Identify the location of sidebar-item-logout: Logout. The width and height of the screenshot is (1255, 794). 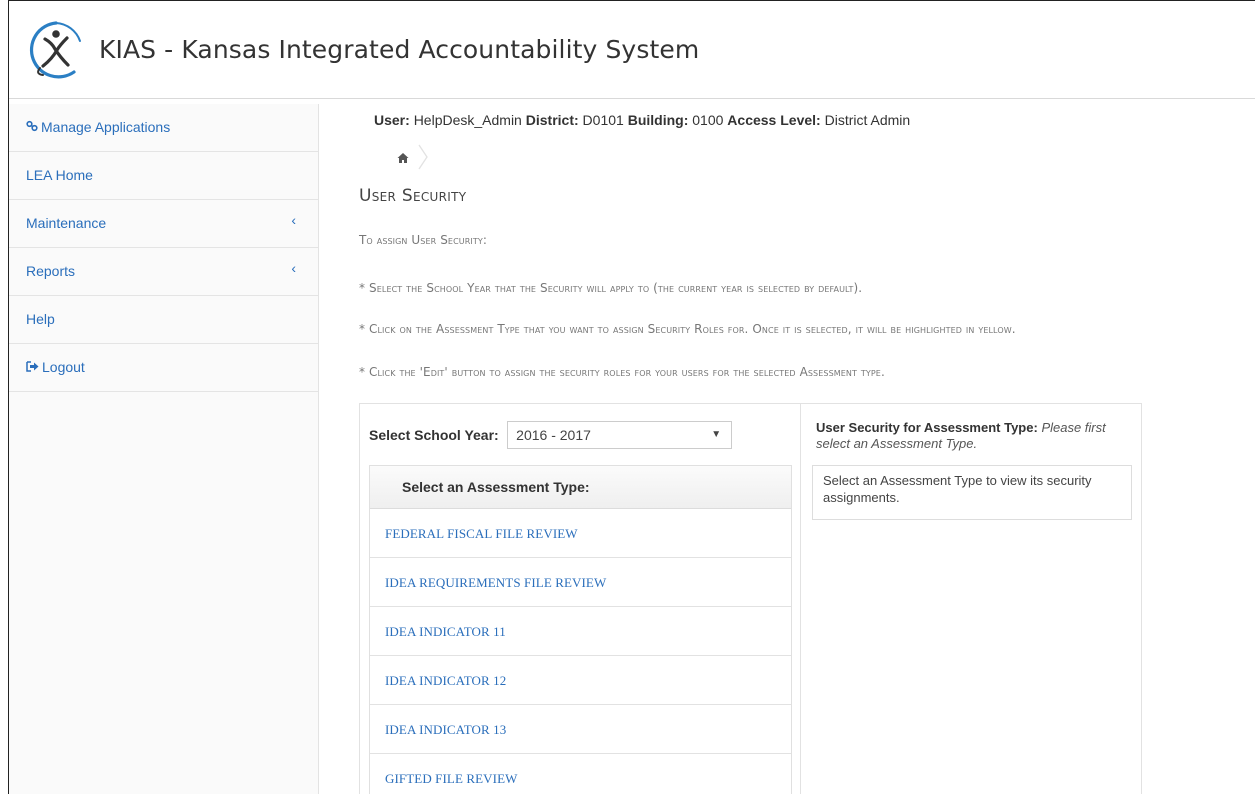
(163, 368).